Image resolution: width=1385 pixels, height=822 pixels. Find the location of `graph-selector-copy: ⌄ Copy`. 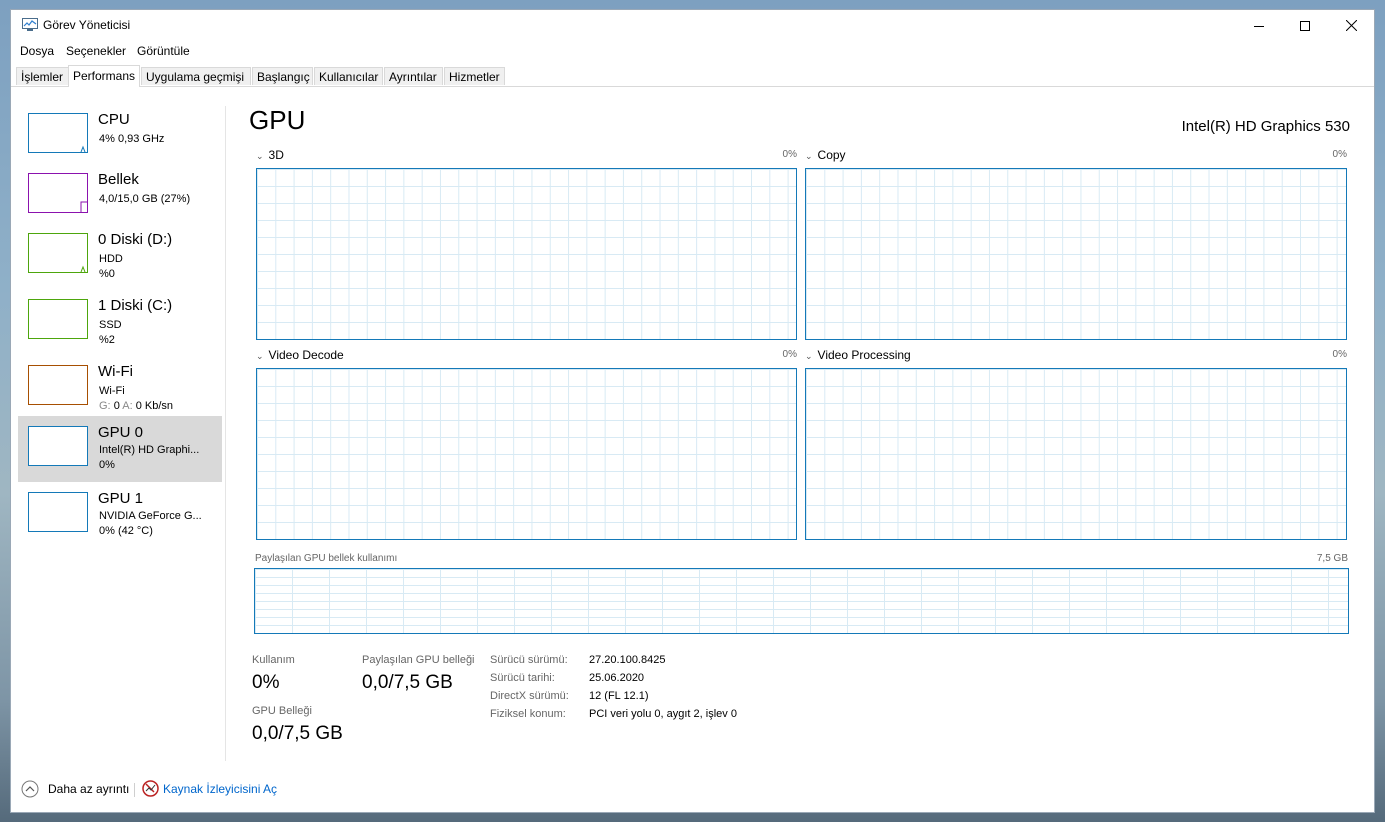

graph-selector-copy: ⌄ Copy is located at coordinates (825, 155).